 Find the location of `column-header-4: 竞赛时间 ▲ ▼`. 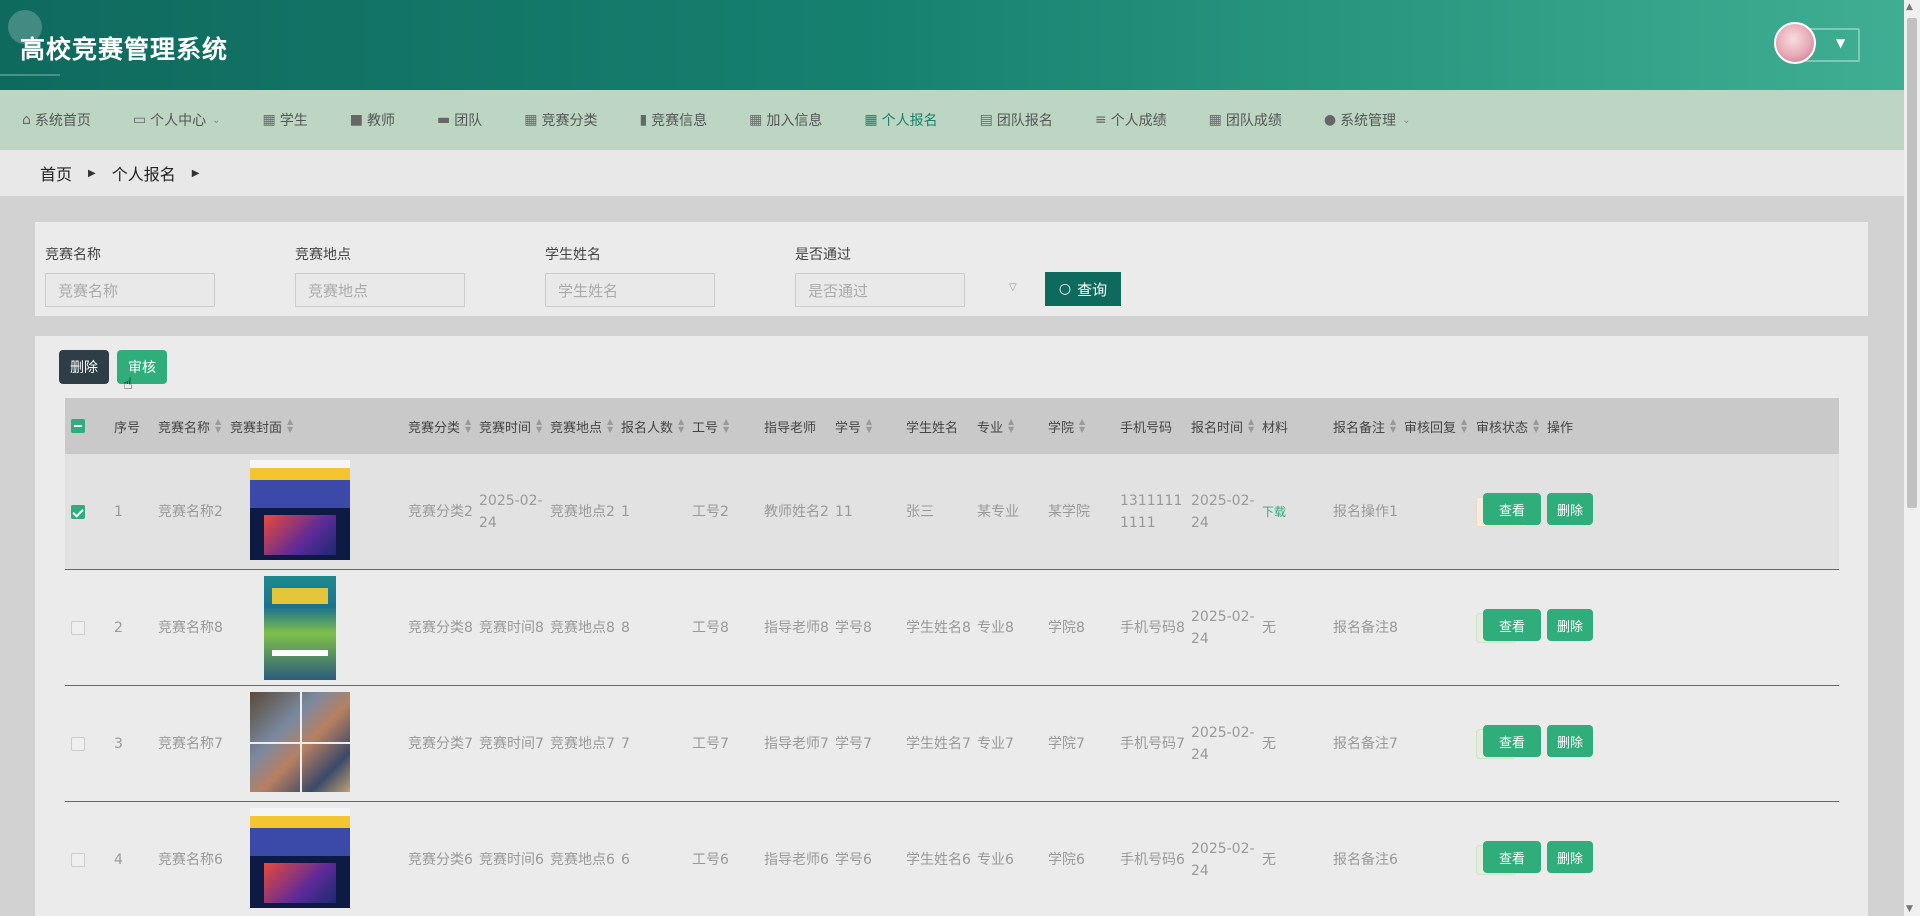

column-header-4: 竞赛时间 ▲ ▼ is located at coordinates (510, 426).